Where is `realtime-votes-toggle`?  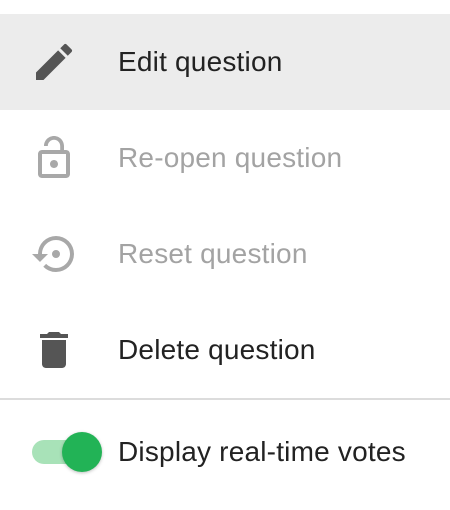
realtime-votes-toggle is located at coordinates (67, 452).